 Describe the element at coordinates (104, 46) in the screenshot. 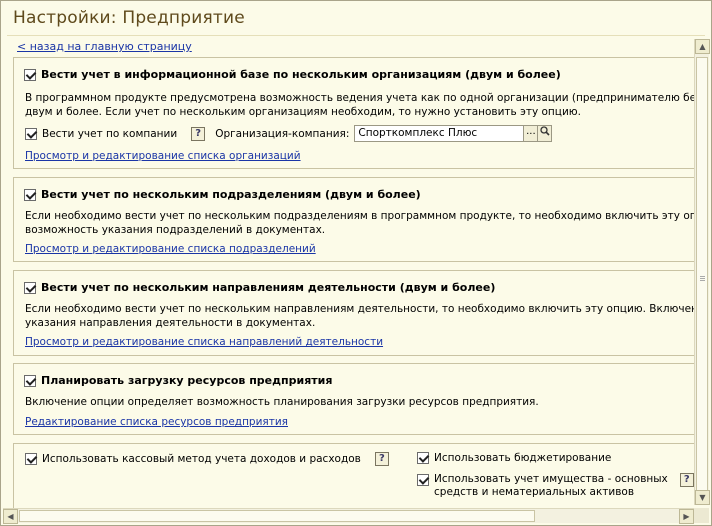

I see `back-to-main-link: < назад на главную страницу` at that location.